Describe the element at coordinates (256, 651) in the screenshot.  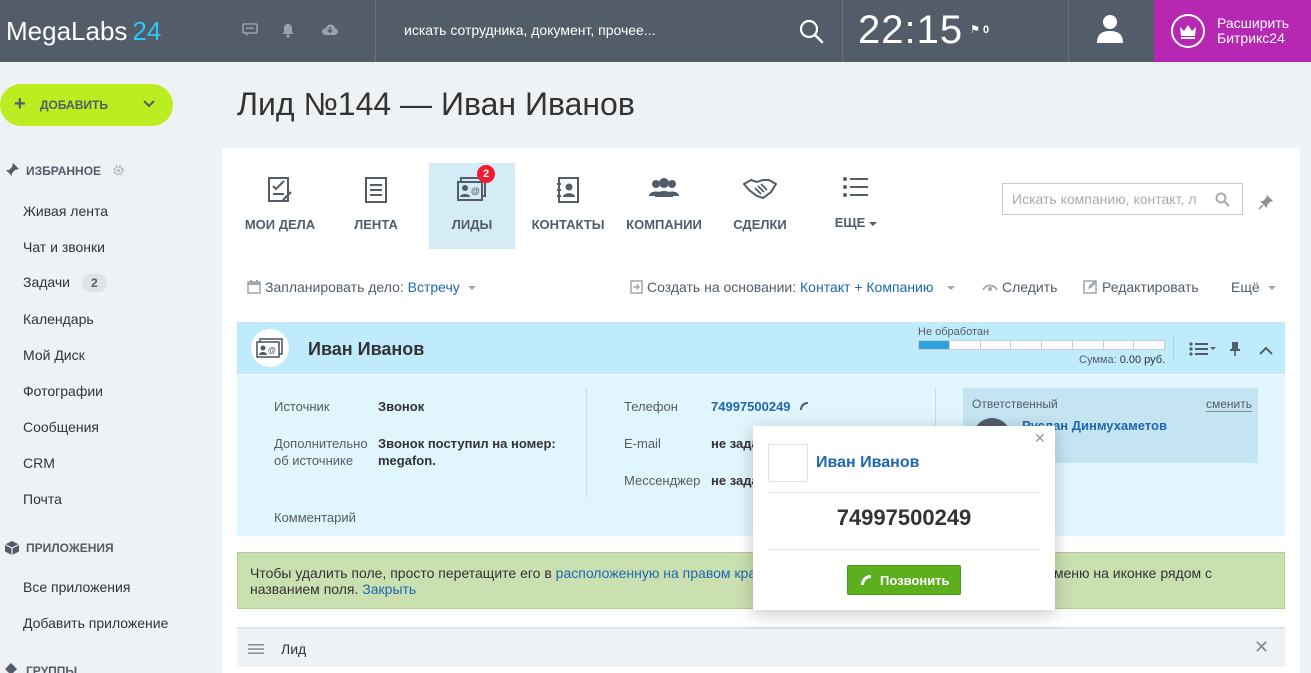
I see `drag-handle-icon` at that location.